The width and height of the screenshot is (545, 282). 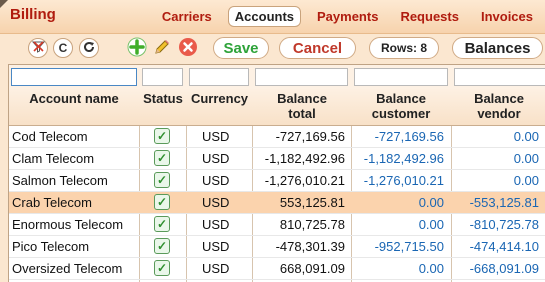 What do you see at coordinates (312, 268) in the screenshot?
I see `cell-balance-total: 668,091.09` at bounding box center [312, 268].